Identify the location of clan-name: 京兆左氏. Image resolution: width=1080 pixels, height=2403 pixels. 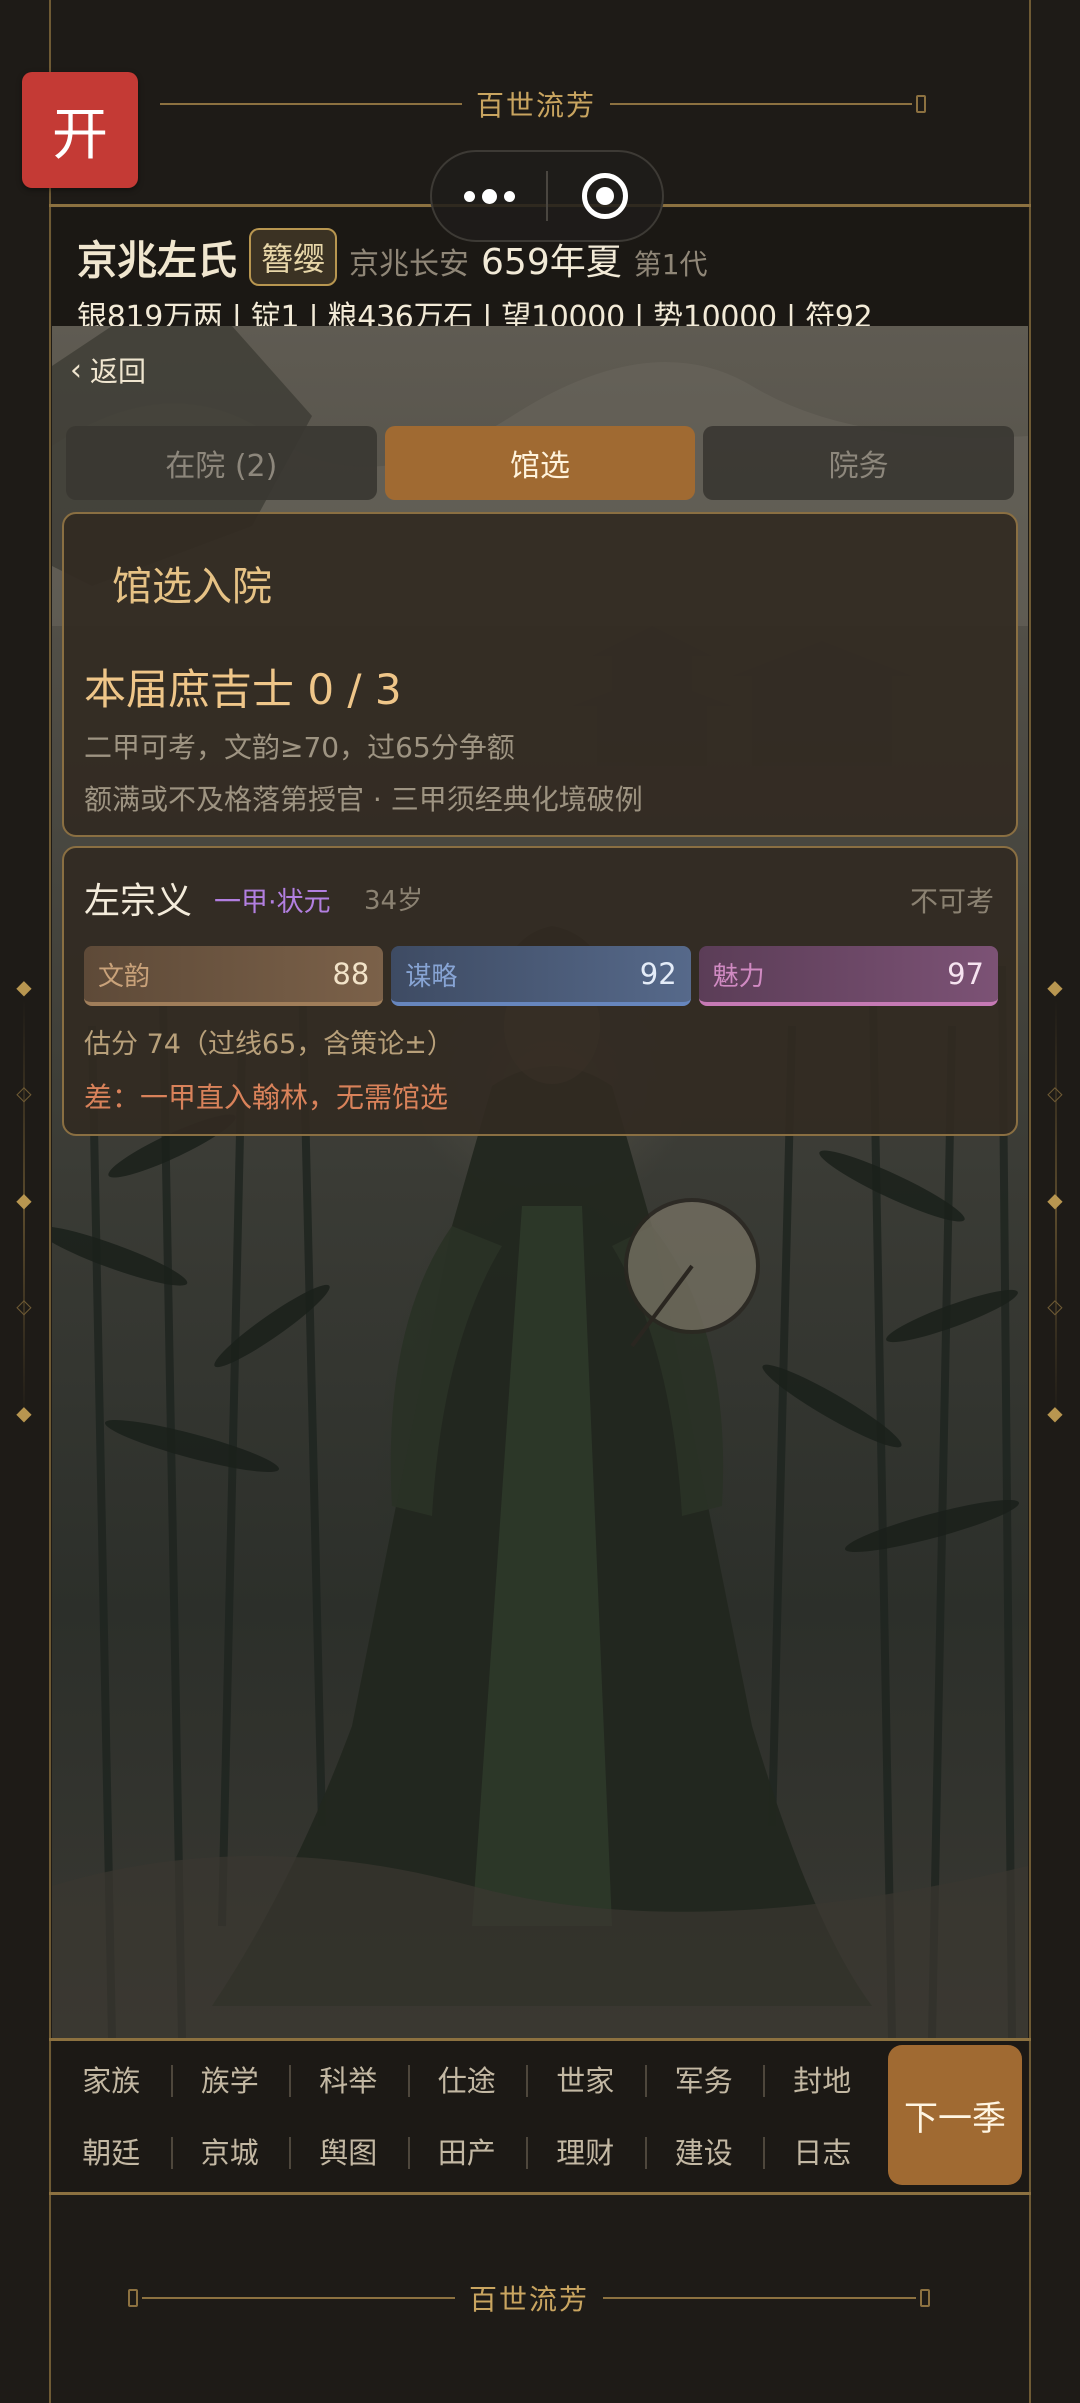
(157, 261).